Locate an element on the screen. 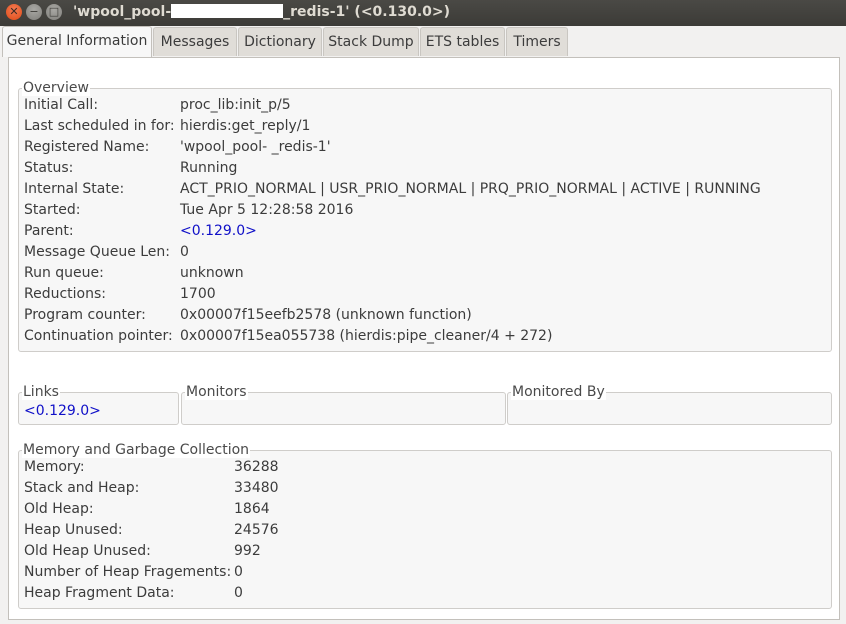 The height and width of the screenshot is (624, 846). overview-label: Parent: is located at coordinates (49, 231).